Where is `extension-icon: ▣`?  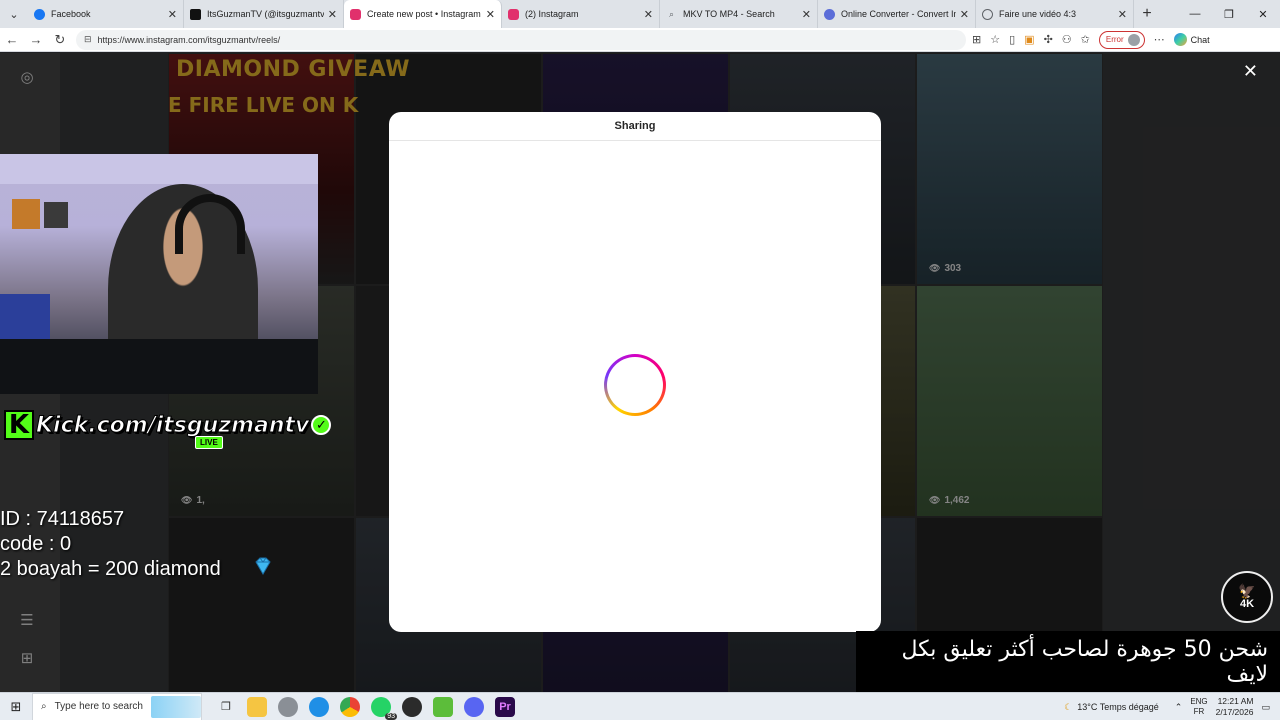
extension-icon: ▣ is located at coordinates (1029, 39).